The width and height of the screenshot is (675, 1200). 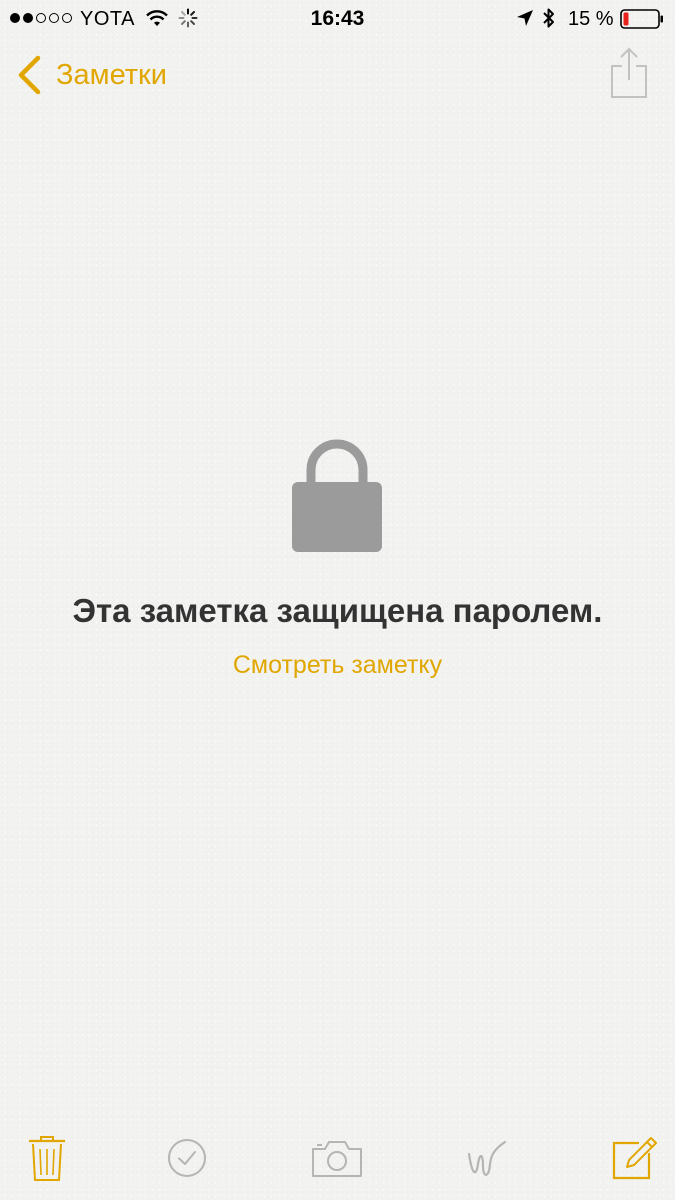 I want to click on battery-percentage: 15 %, so click(x=591, y=19).